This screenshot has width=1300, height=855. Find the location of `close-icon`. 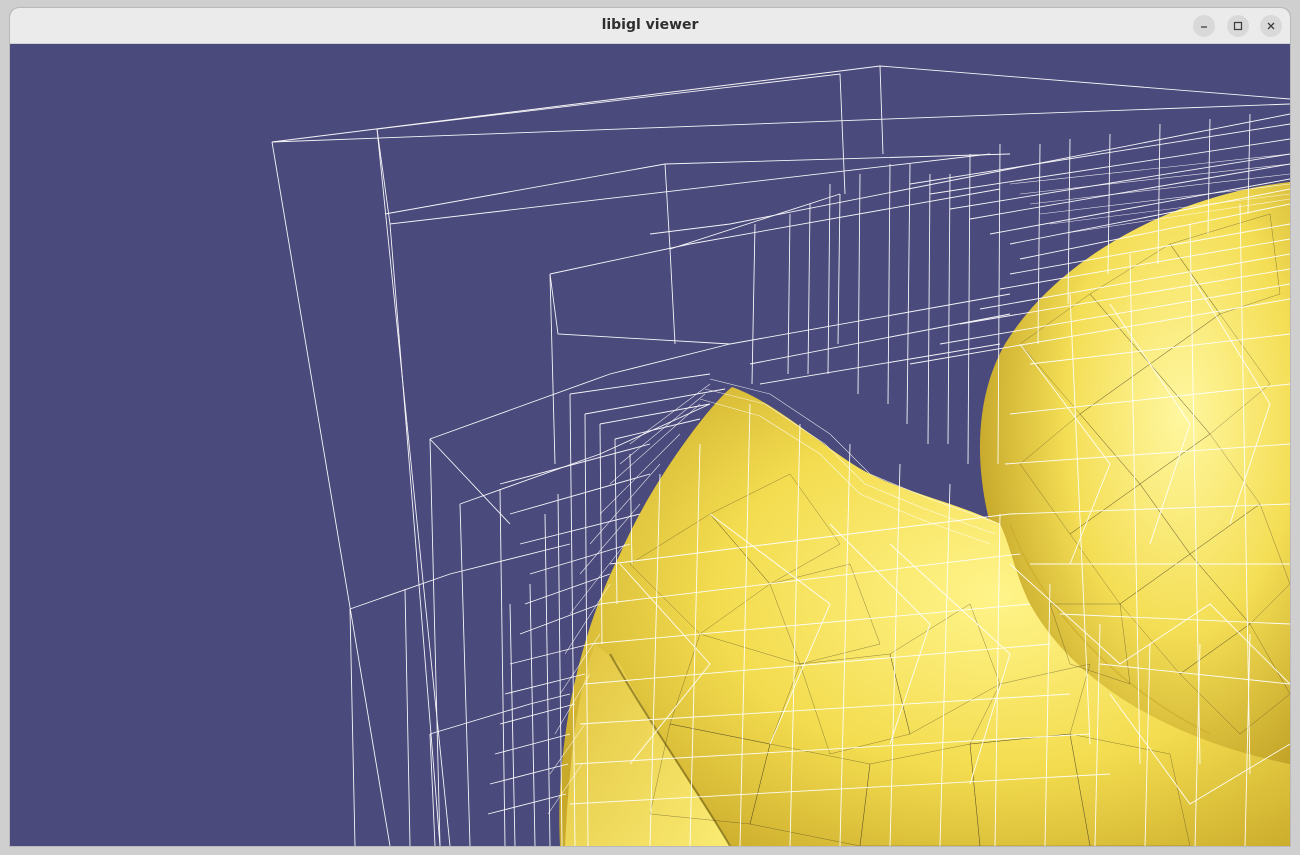

close-icon is located at coordinates (1271, 26).